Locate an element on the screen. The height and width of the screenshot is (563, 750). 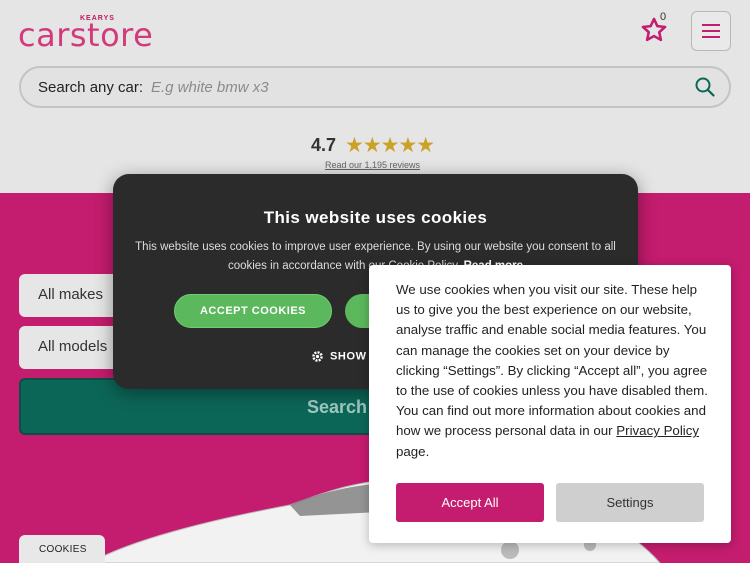
cookie-modal-title: This website uses cookies is located at coordinates (375, 217).